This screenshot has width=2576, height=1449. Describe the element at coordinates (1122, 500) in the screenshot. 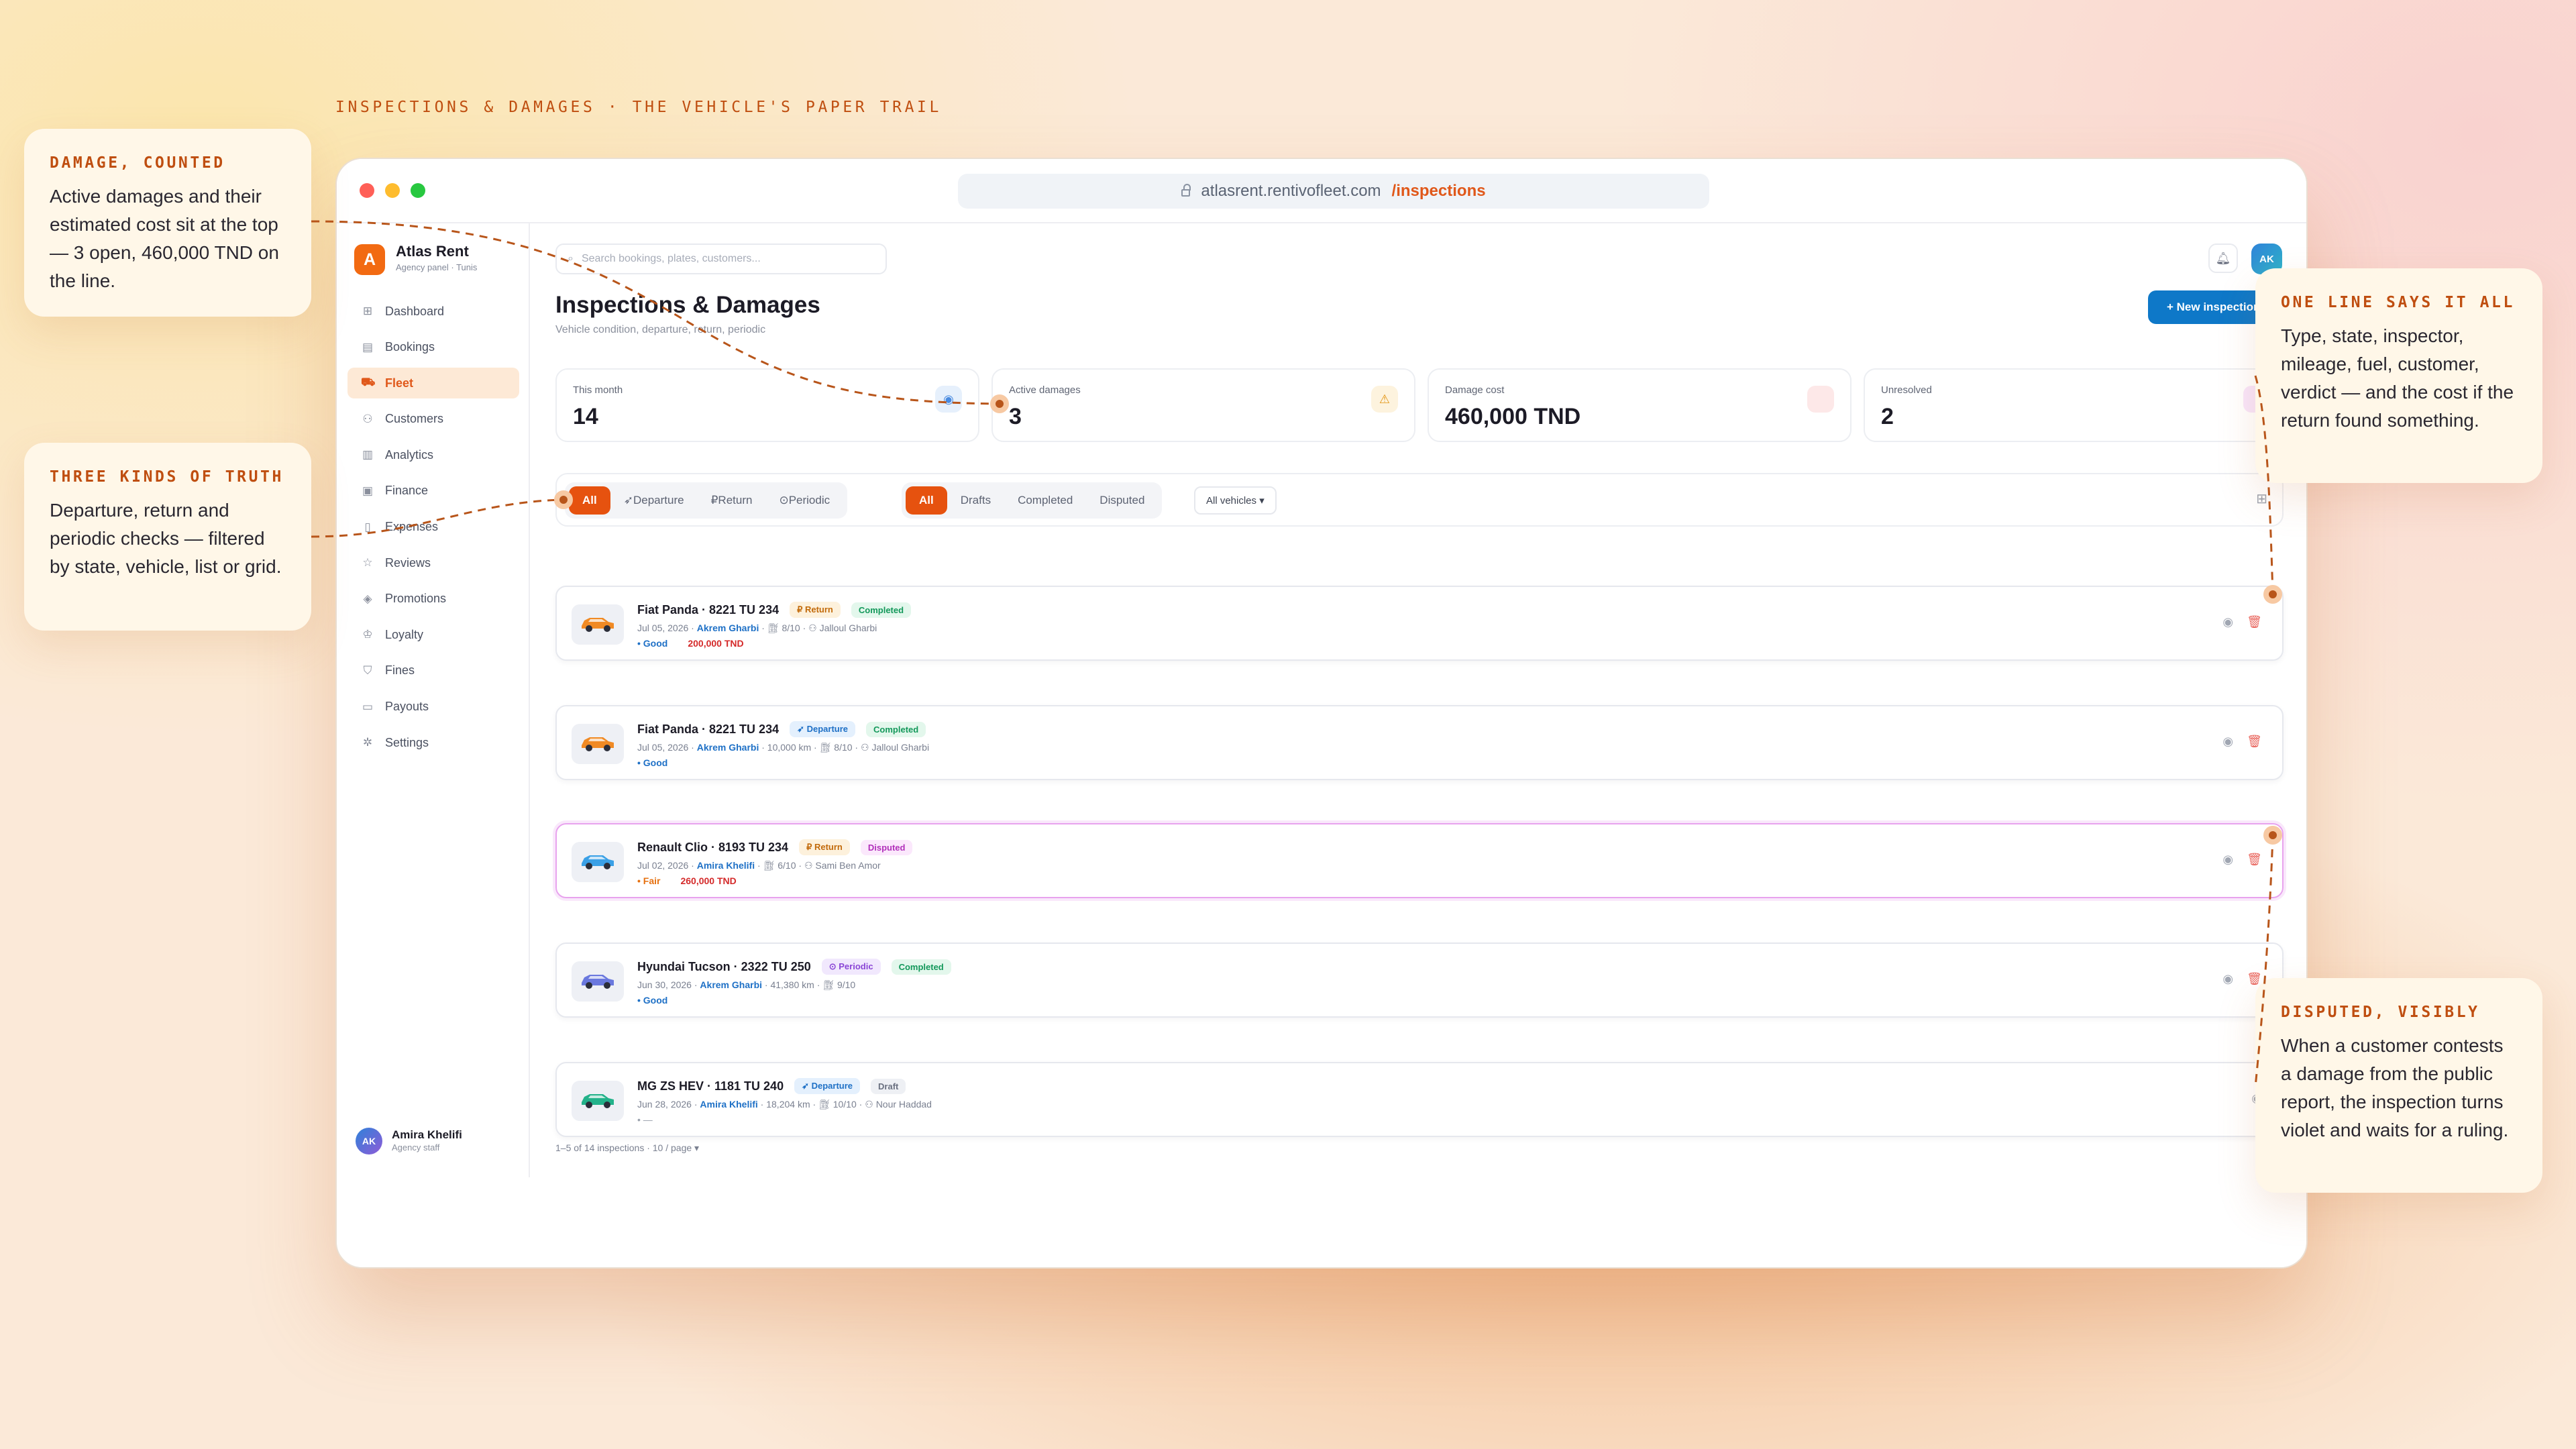

I see `state-filter-disputed: Disputed` at that location.